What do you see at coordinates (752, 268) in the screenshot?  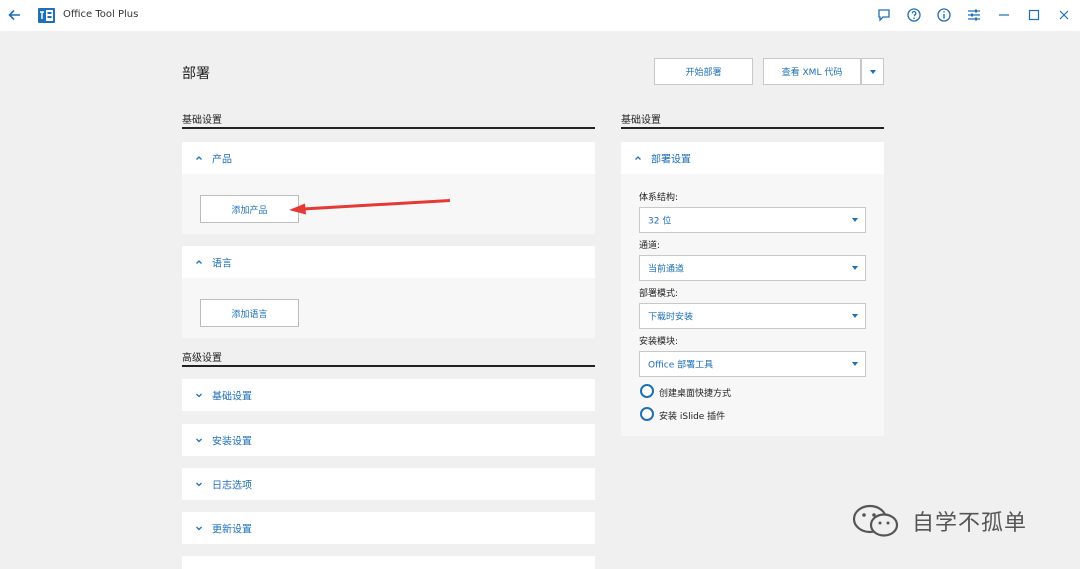 I see `channel-select: 当前通道` at bounding box center [752, 268].